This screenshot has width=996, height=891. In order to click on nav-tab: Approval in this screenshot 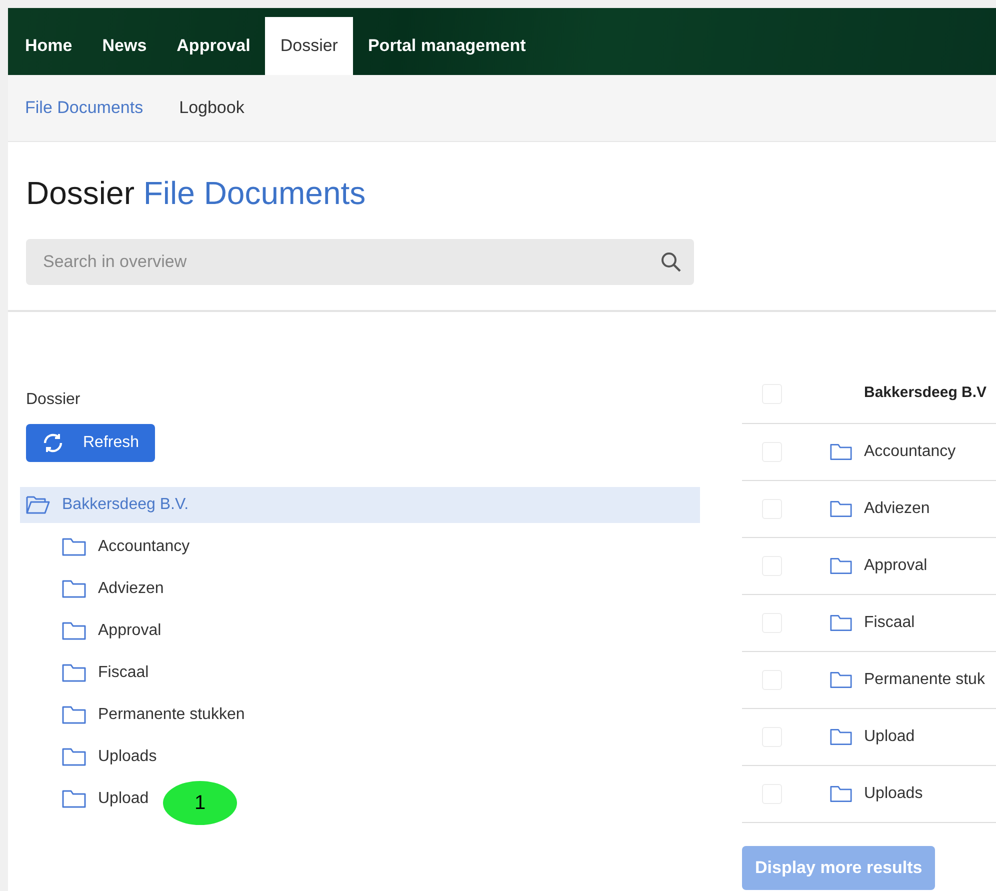, I will do `click(214, 46)`.